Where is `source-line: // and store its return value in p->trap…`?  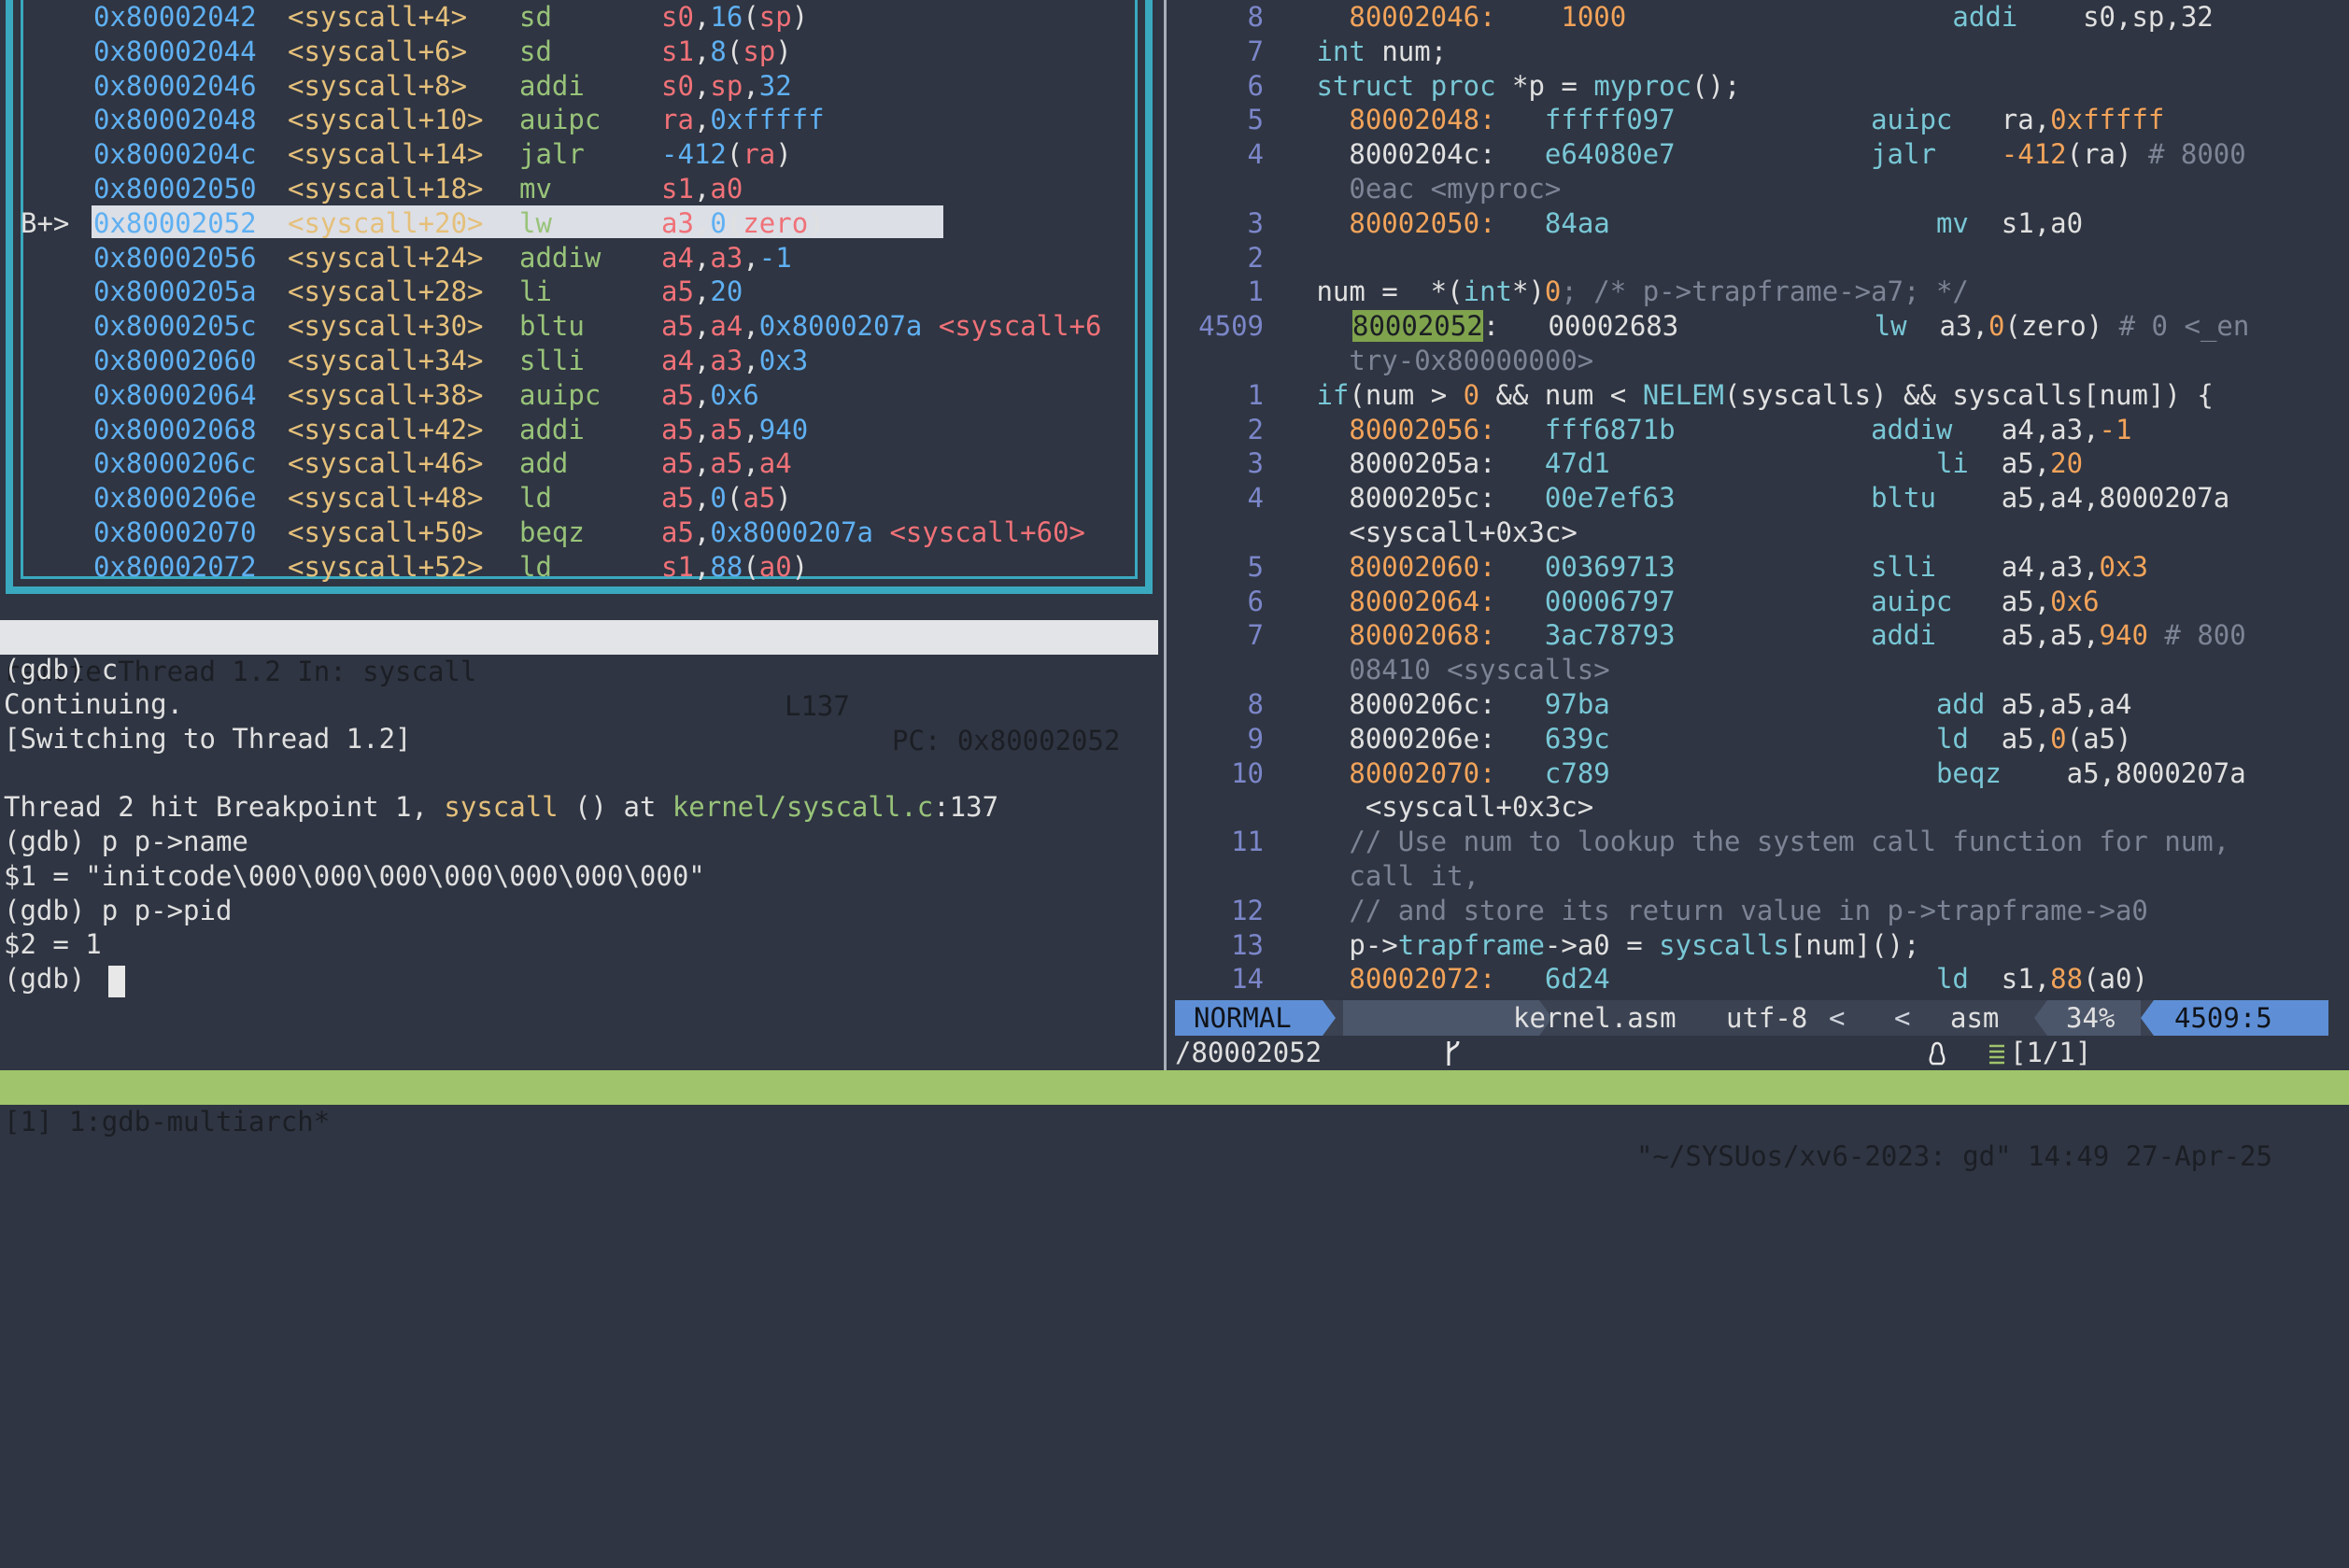
source-line: // and store its return value in p->trap… is located at coordinates (1724, 911).